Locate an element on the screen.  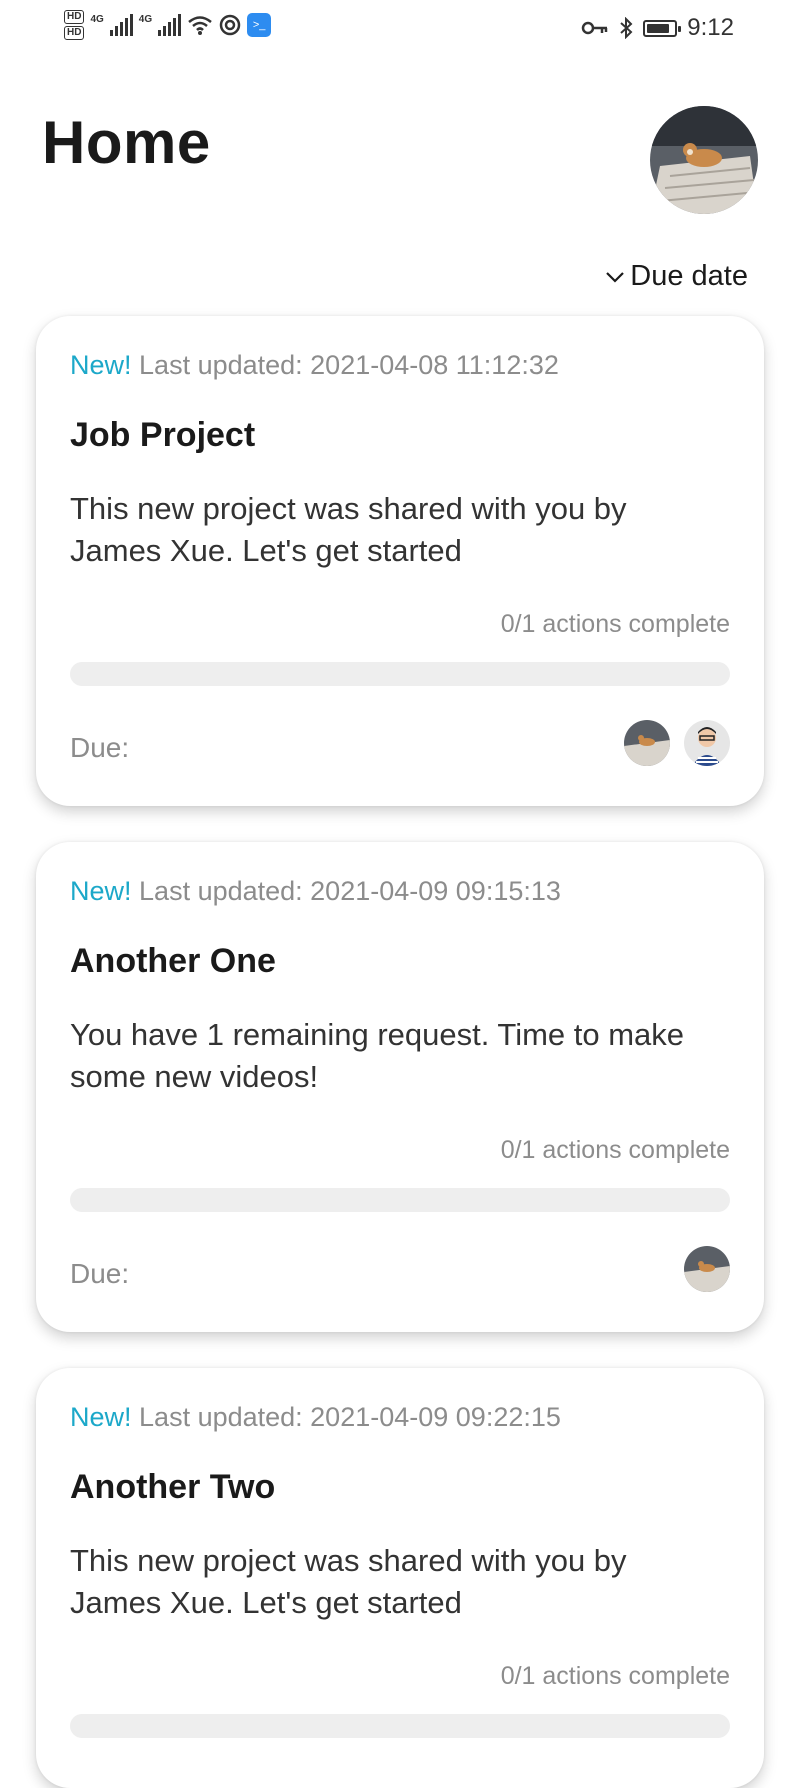
battery-level is located at coordinates (658, 28).